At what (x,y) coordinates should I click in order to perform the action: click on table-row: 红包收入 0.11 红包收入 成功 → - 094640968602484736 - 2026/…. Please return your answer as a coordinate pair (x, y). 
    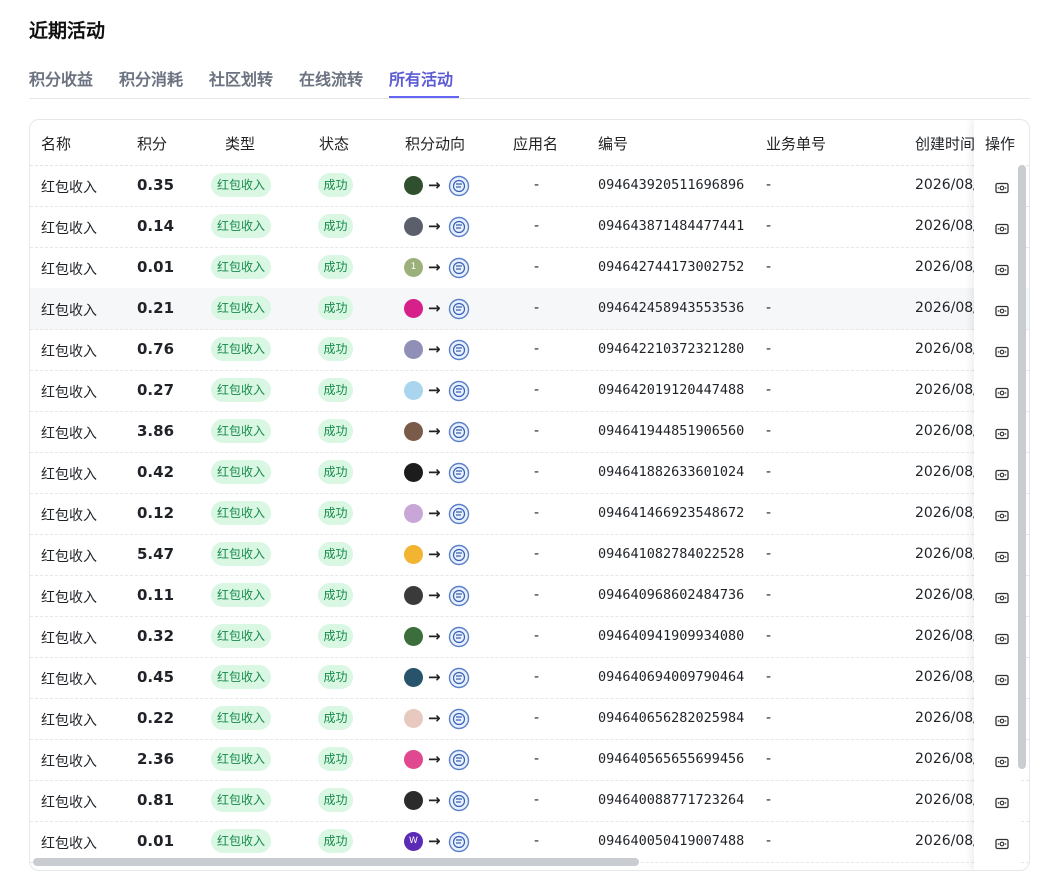
    Looking at the image, I should click on (529, 596).